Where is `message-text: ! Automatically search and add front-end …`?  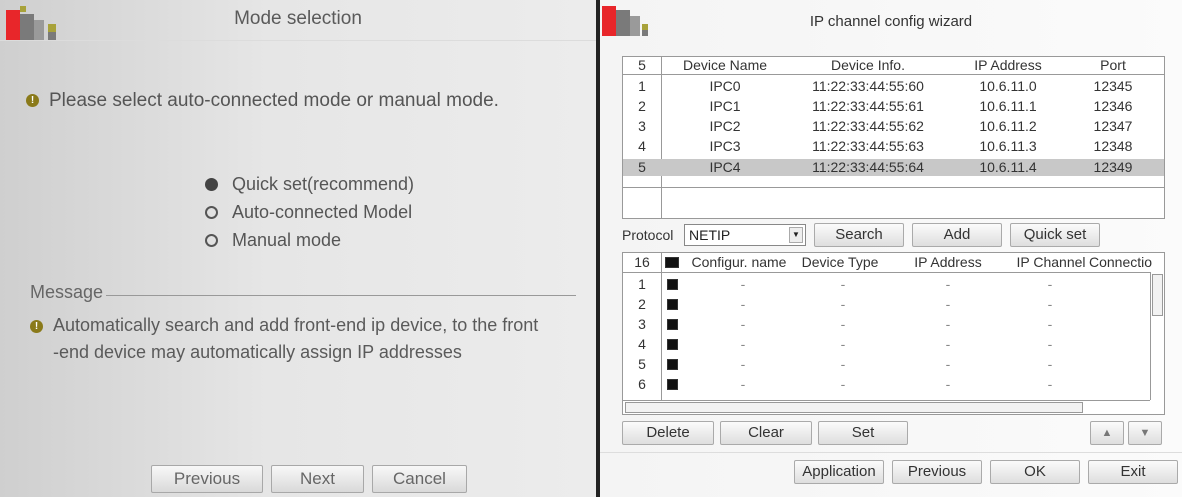 message-text: ! Automatically search and add front-end … is located at coordinates (302, 339).